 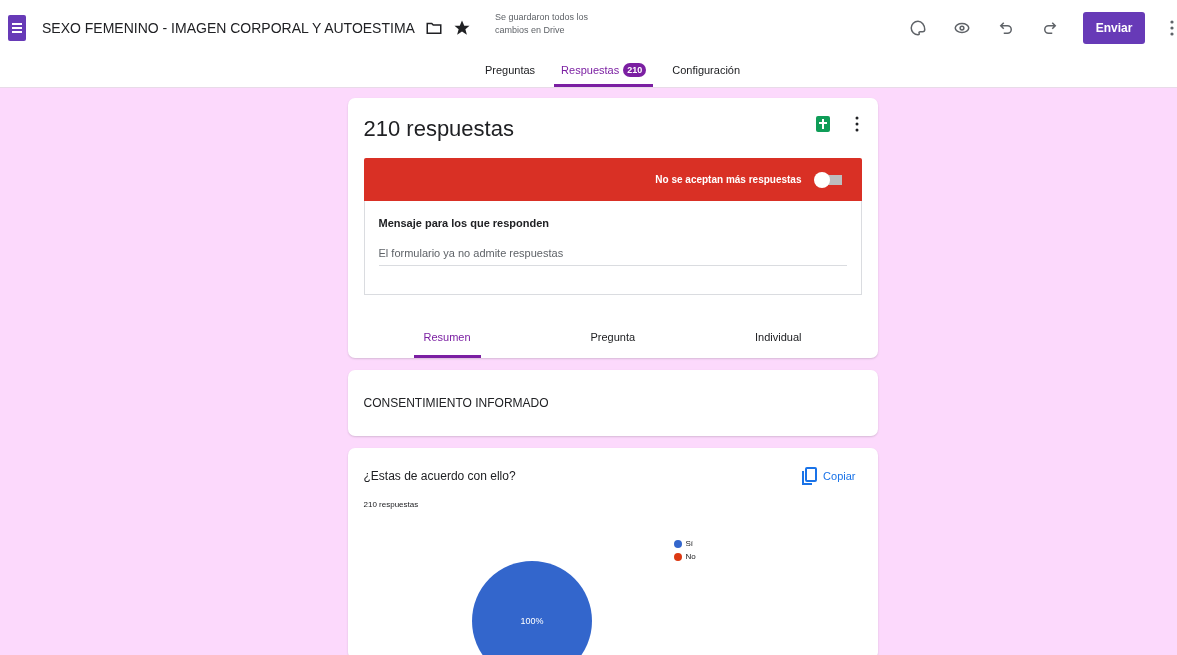 I want to click on send-button: Enviar, so click(x=1114, y=27).